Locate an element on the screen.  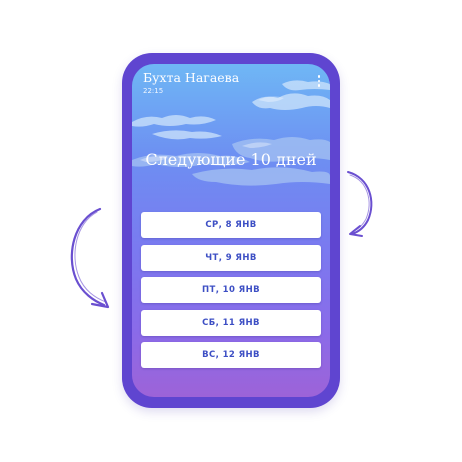
swipe-arrow-left-icon is located at coordinates (90, 258).